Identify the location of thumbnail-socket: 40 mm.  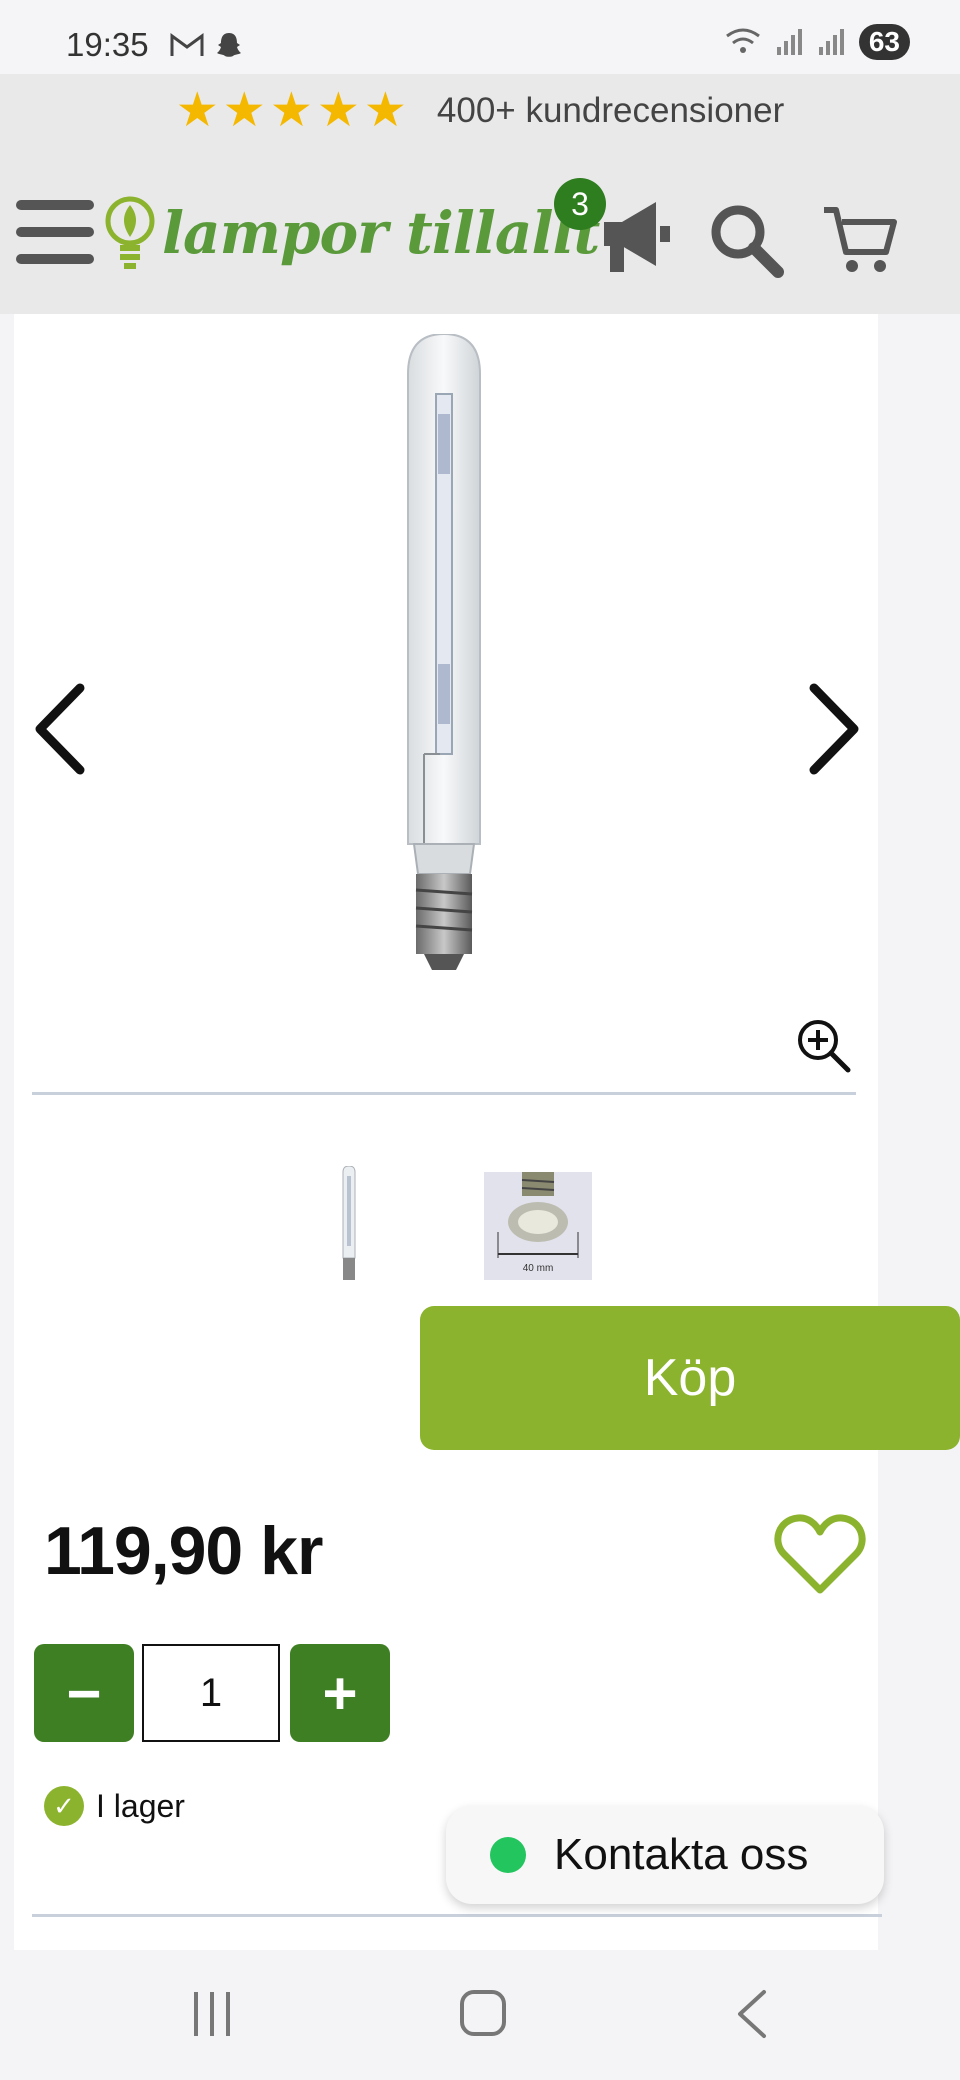
(538, 1226).